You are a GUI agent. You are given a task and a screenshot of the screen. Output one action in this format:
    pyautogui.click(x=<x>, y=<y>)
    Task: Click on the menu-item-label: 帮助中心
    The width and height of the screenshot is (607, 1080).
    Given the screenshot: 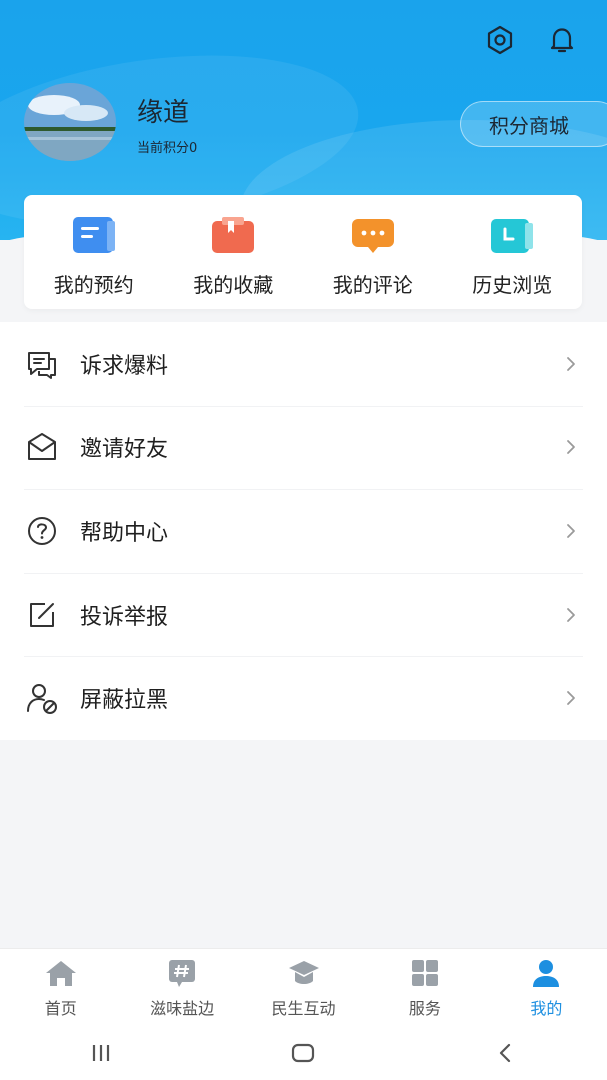 What is the action you would take?
    pyautogui.click(x=124, y=533)
    